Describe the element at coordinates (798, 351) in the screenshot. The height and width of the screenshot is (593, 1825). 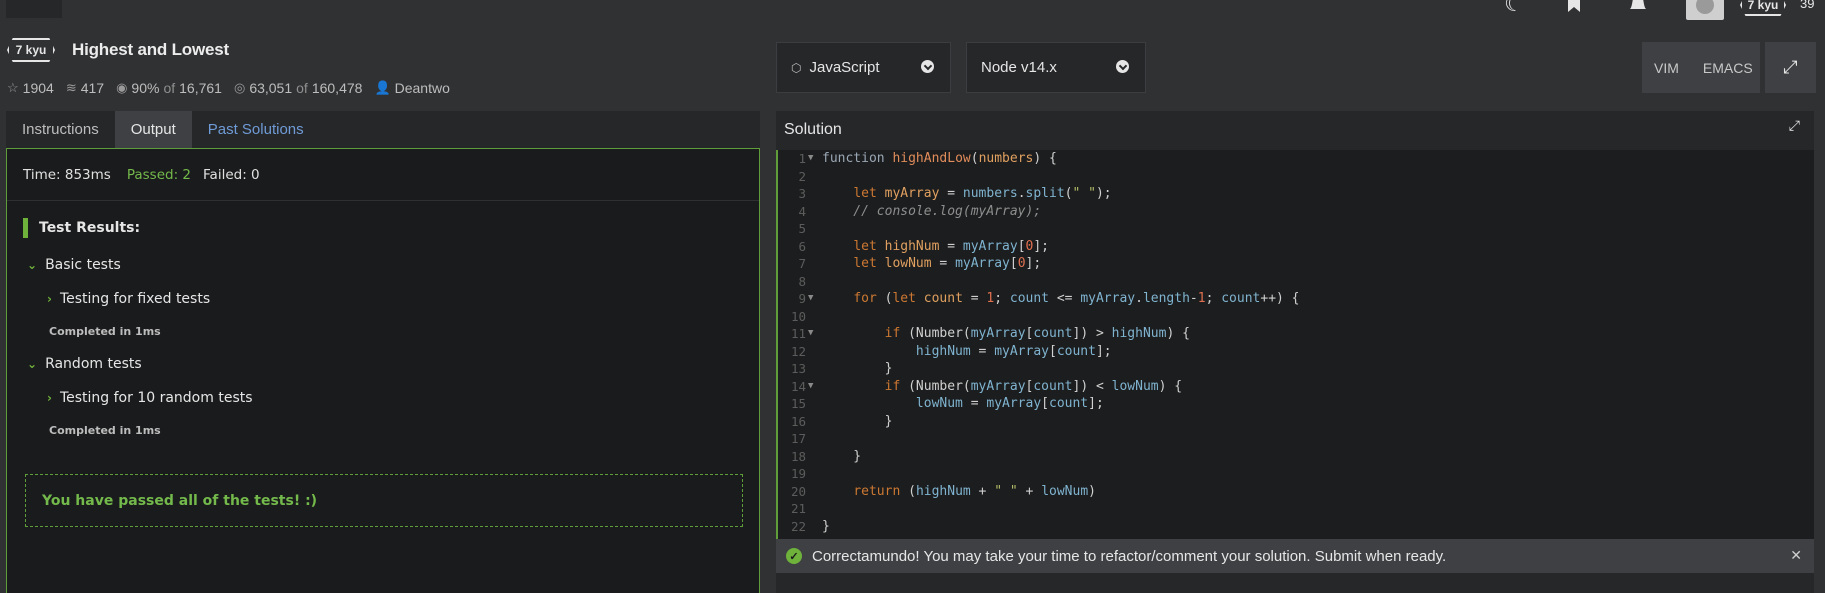
I see `line-number: 12` at that location.